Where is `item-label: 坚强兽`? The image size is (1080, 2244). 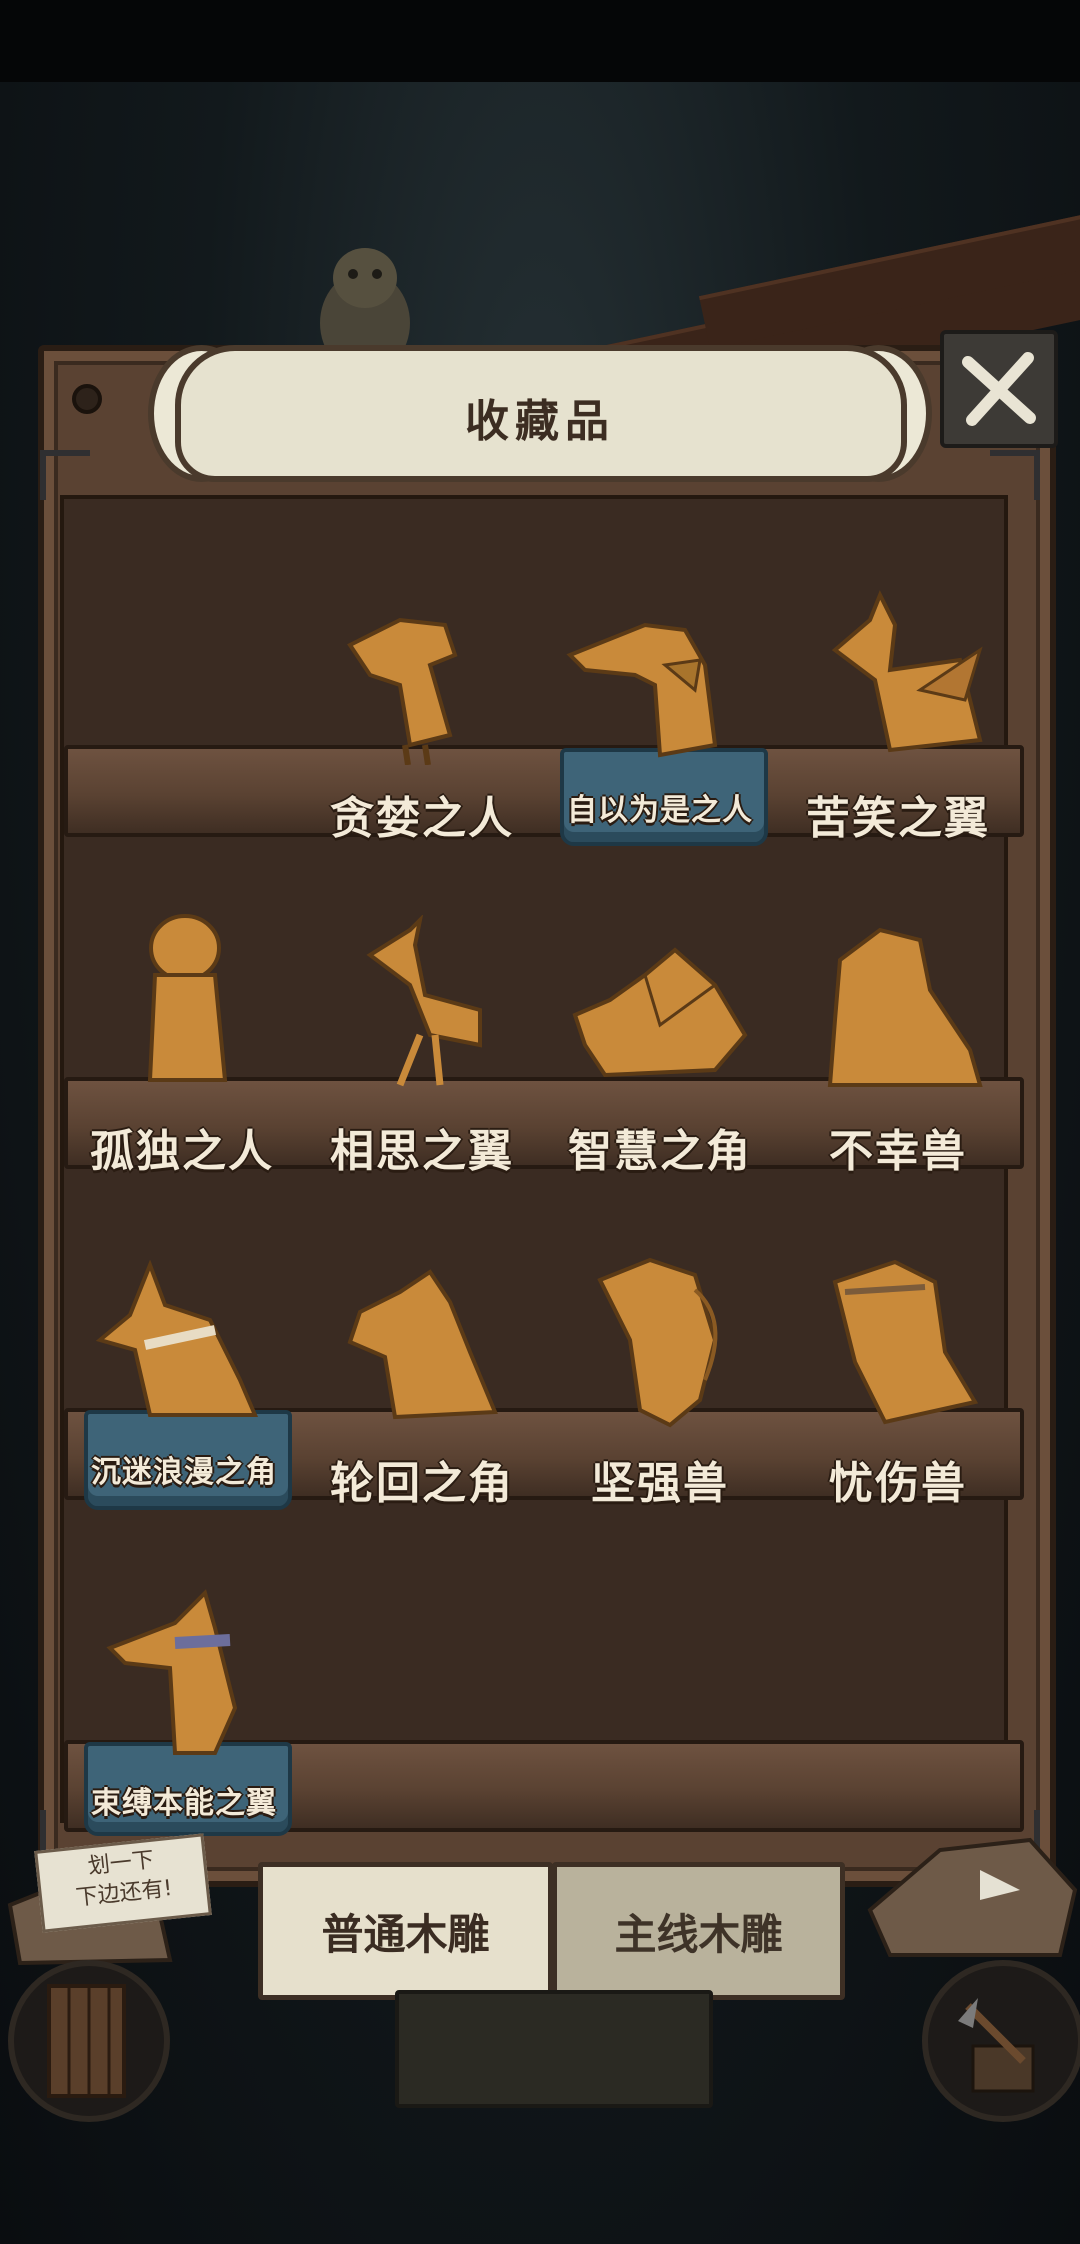 item-label: 坚强兽 is located at coordinates (660, 1483).